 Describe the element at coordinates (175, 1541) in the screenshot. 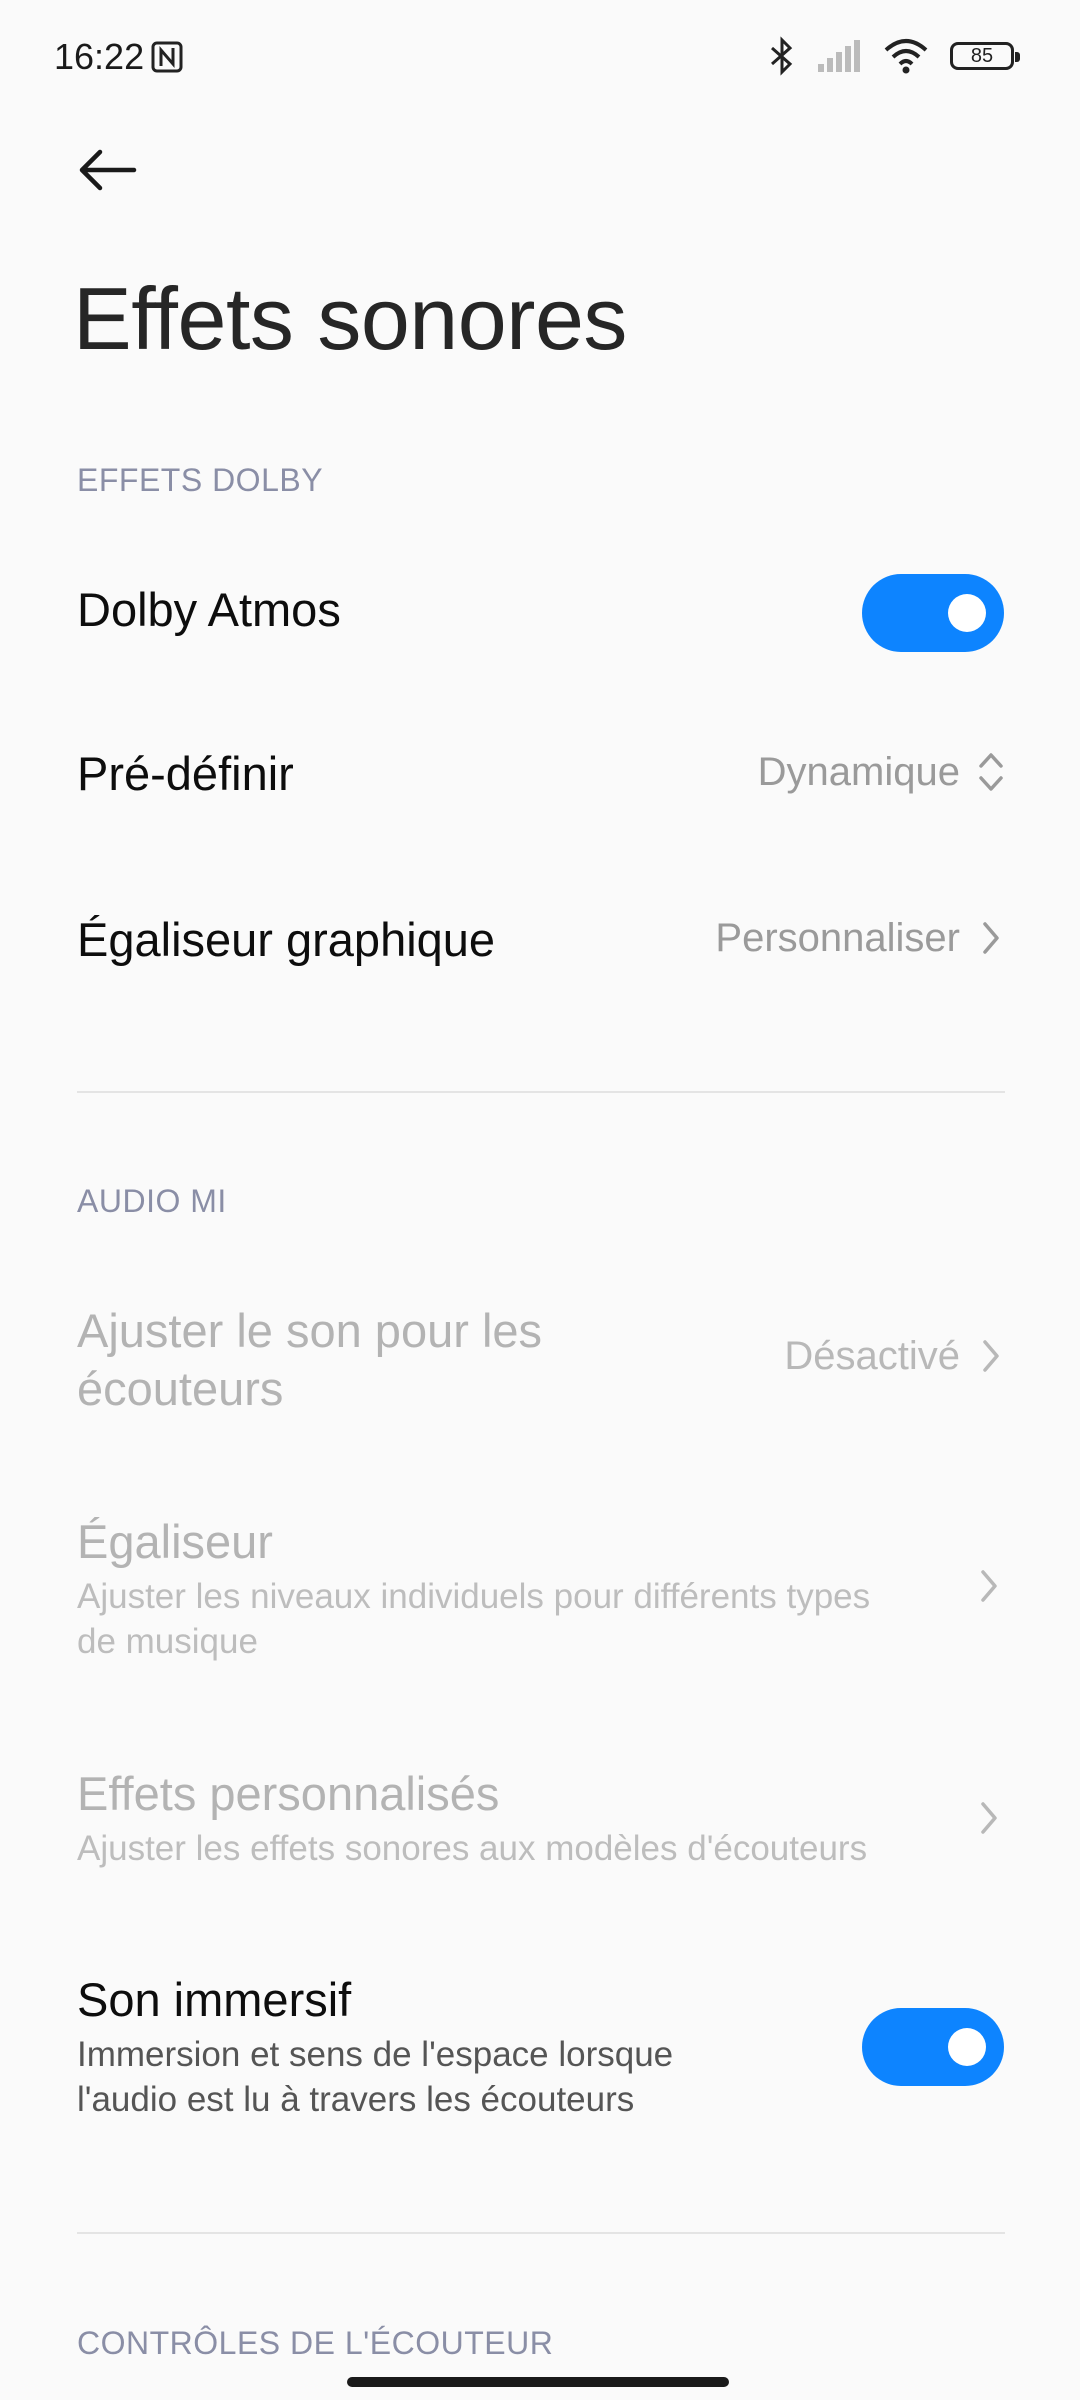

I see `equalizer-label: Égaliseur` at that location.